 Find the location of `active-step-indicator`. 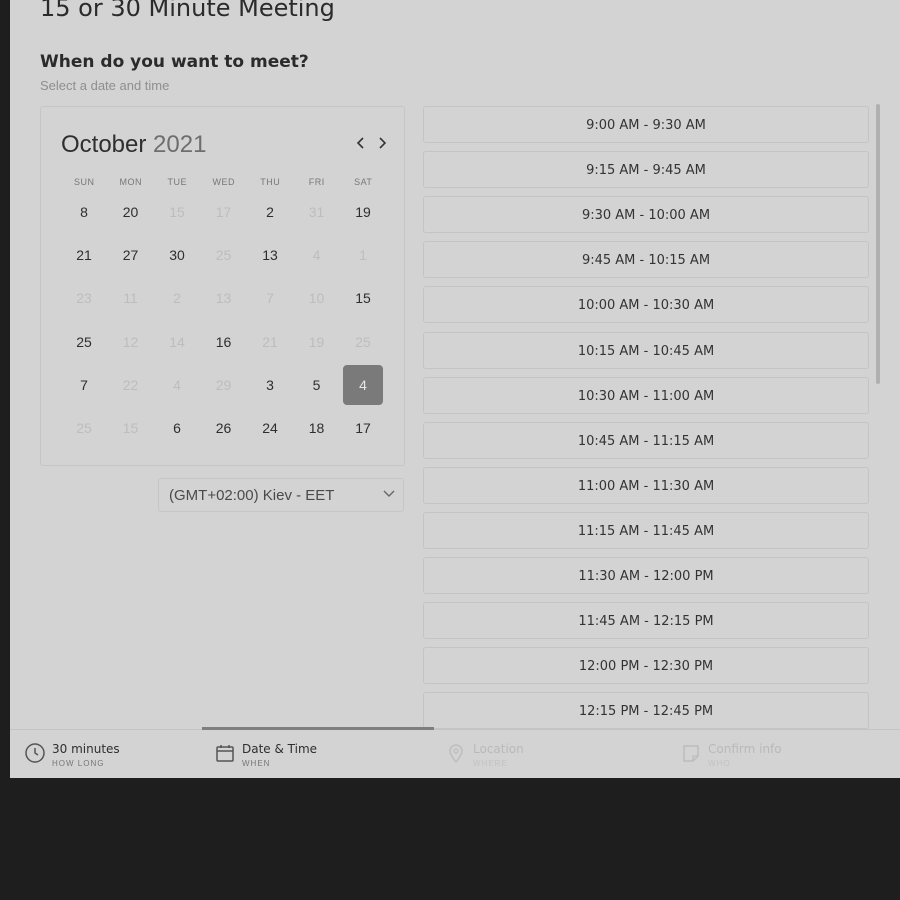

active-step-indicator is located at coordinates (318, 728).